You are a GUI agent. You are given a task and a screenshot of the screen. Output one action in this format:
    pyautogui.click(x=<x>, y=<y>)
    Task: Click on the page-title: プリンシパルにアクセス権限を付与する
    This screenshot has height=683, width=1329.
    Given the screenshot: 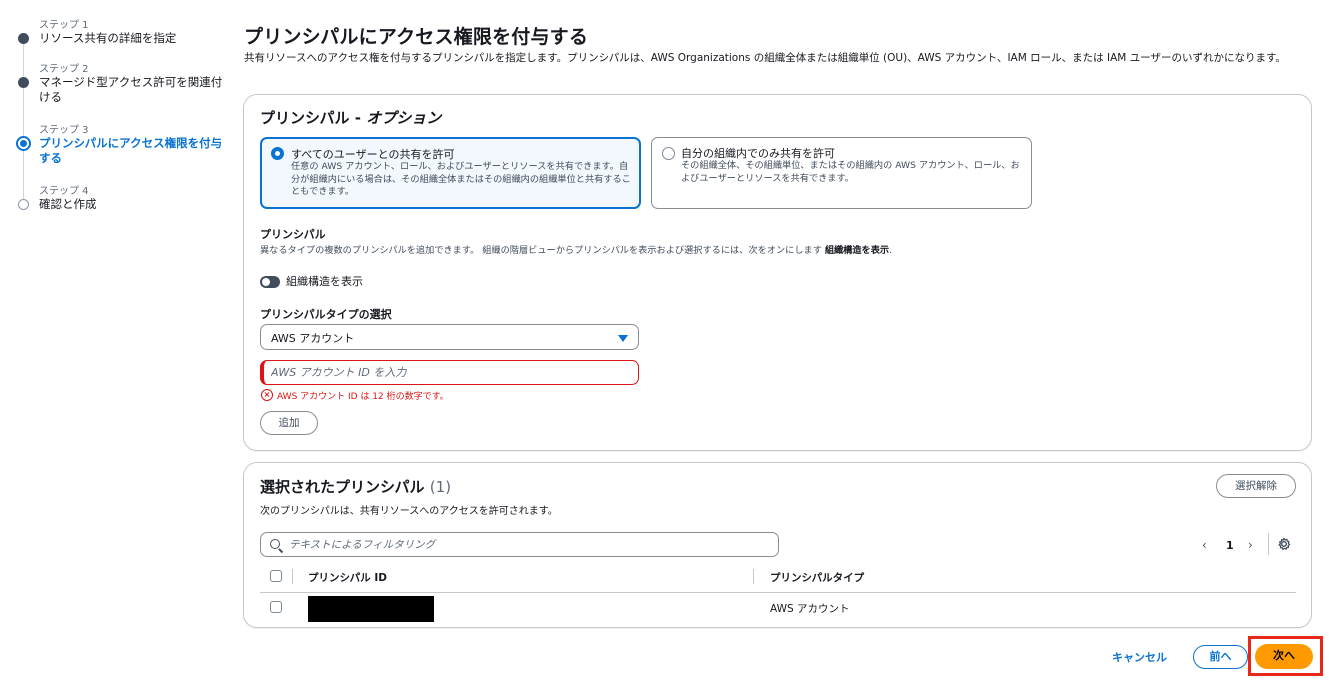 What is the action you would take?
    pyautogui.click(x=416, y=37)
    